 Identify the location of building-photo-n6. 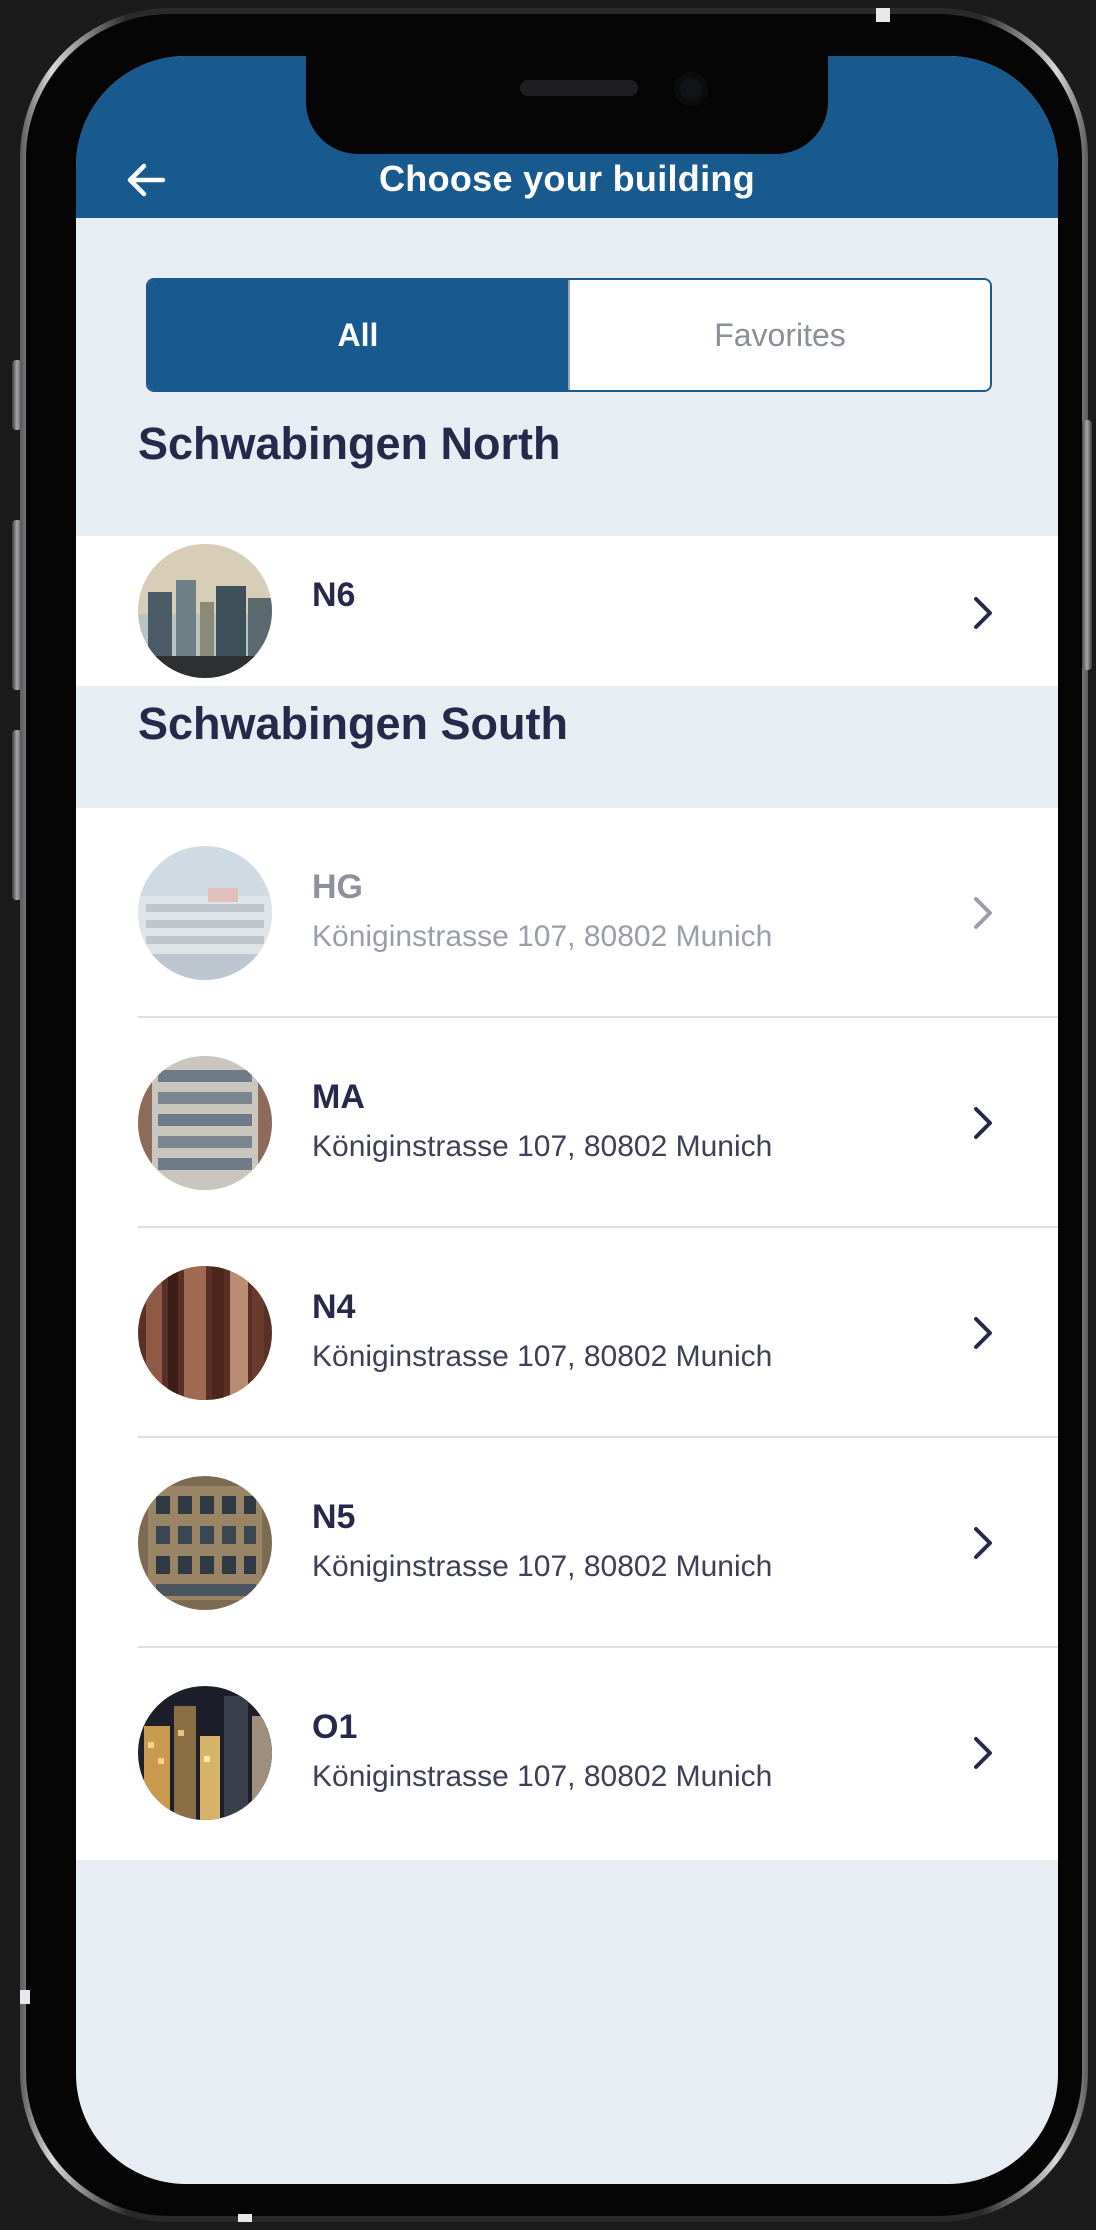
(205, 611).